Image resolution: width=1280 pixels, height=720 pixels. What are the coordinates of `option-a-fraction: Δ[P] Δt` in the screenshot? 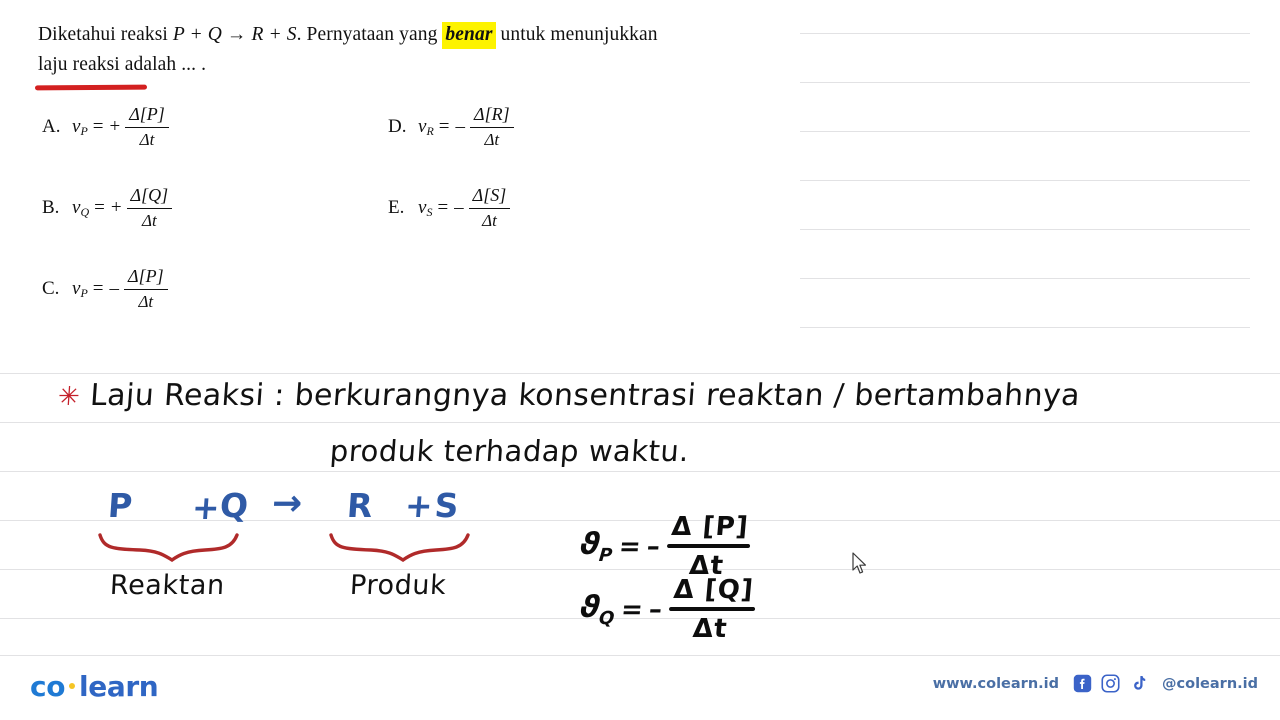 It's located at (147, 127).